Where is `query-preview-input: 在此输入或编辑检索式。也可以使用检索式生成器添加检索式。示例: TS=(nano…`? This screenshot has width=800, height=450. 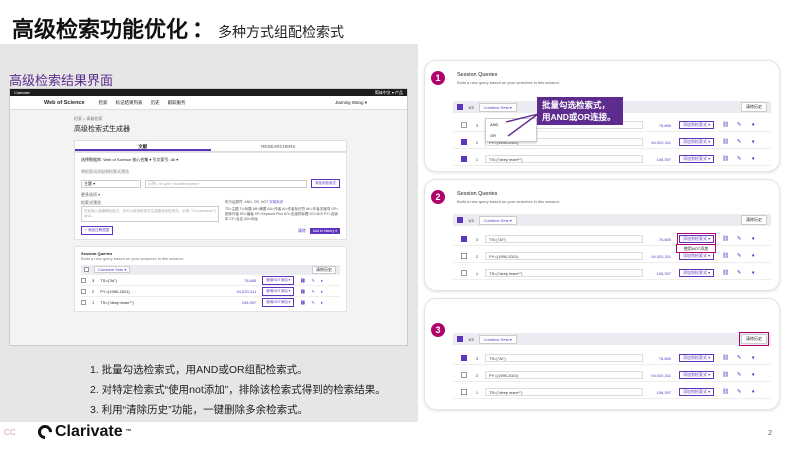 query-preview-input: 在此输入或编辑检索式。也可以使用检索式生成器添加检索式。示例: TS=(nano… is located at coordinates (150, 214).